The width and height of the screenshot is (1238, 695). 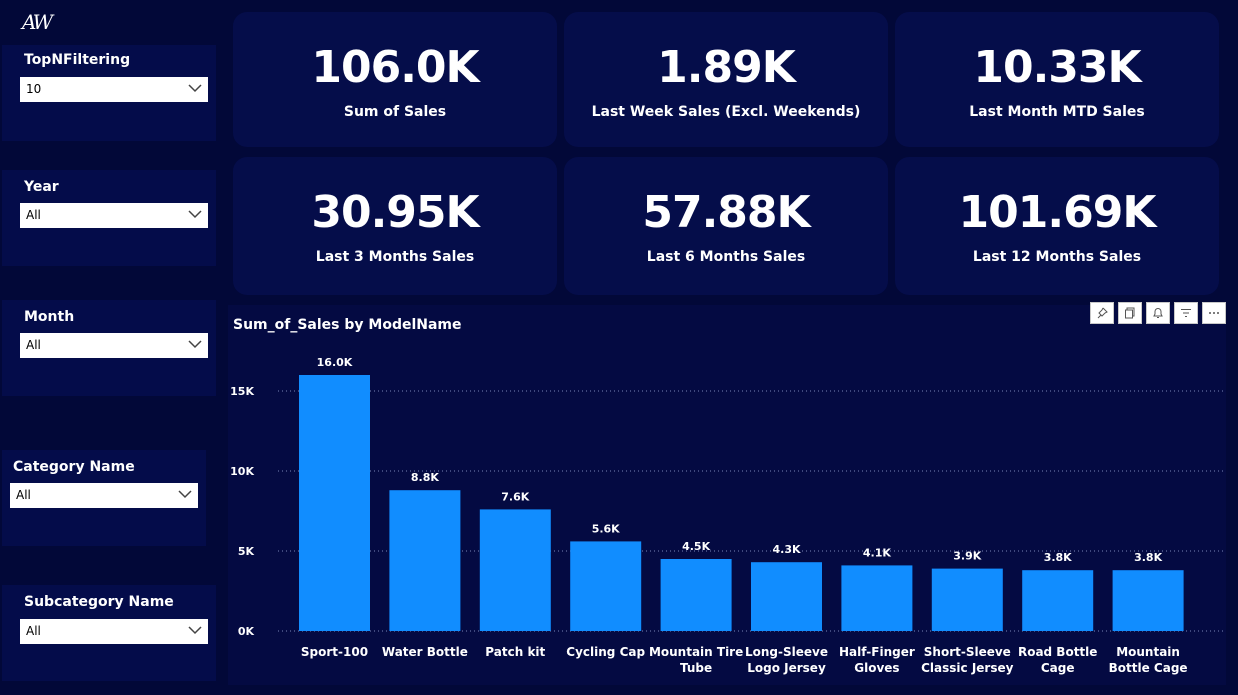 I want to click on slicer-month: Month All, so click(x=109, y=348).